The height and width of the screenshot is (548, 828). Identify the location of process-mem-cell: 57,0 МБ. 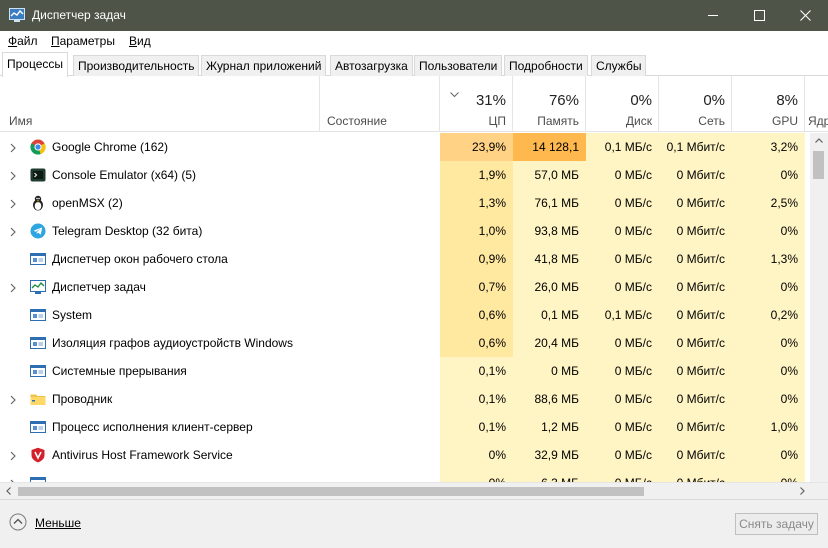
(549, 175).